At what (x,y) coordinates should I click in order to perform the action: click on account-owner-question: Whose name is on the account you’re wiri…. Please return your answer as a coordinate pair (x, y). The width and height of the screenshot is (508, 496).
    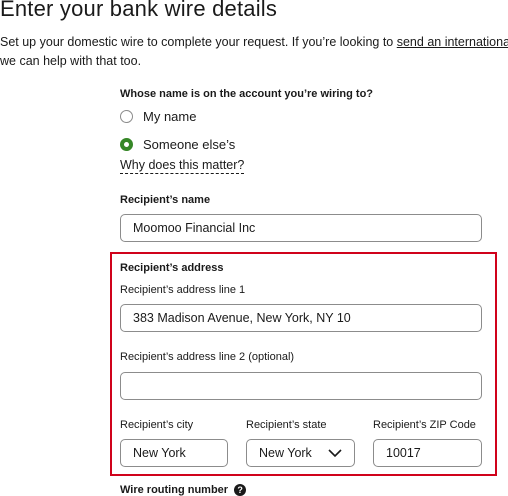
    Looking at the image, I should click on (247, 94).